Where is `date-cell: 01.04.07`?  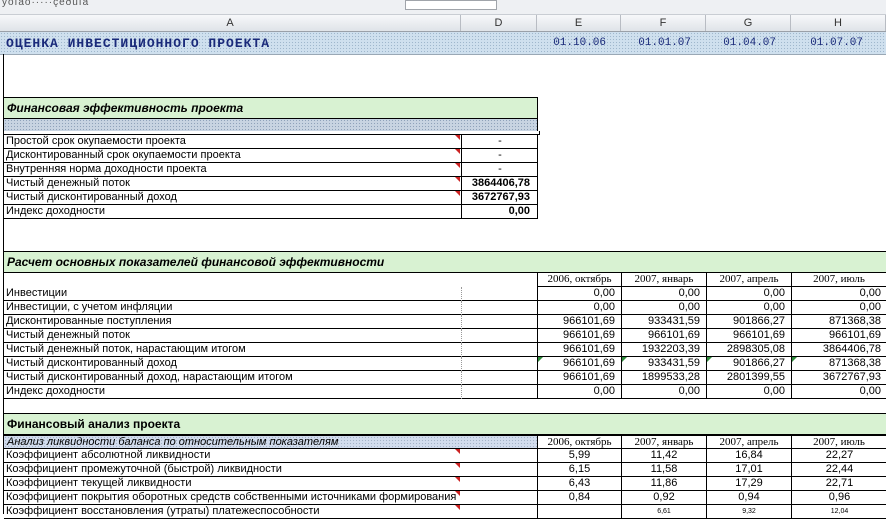
date-cell: 01.04.07 is located at coordinates (738, 43).